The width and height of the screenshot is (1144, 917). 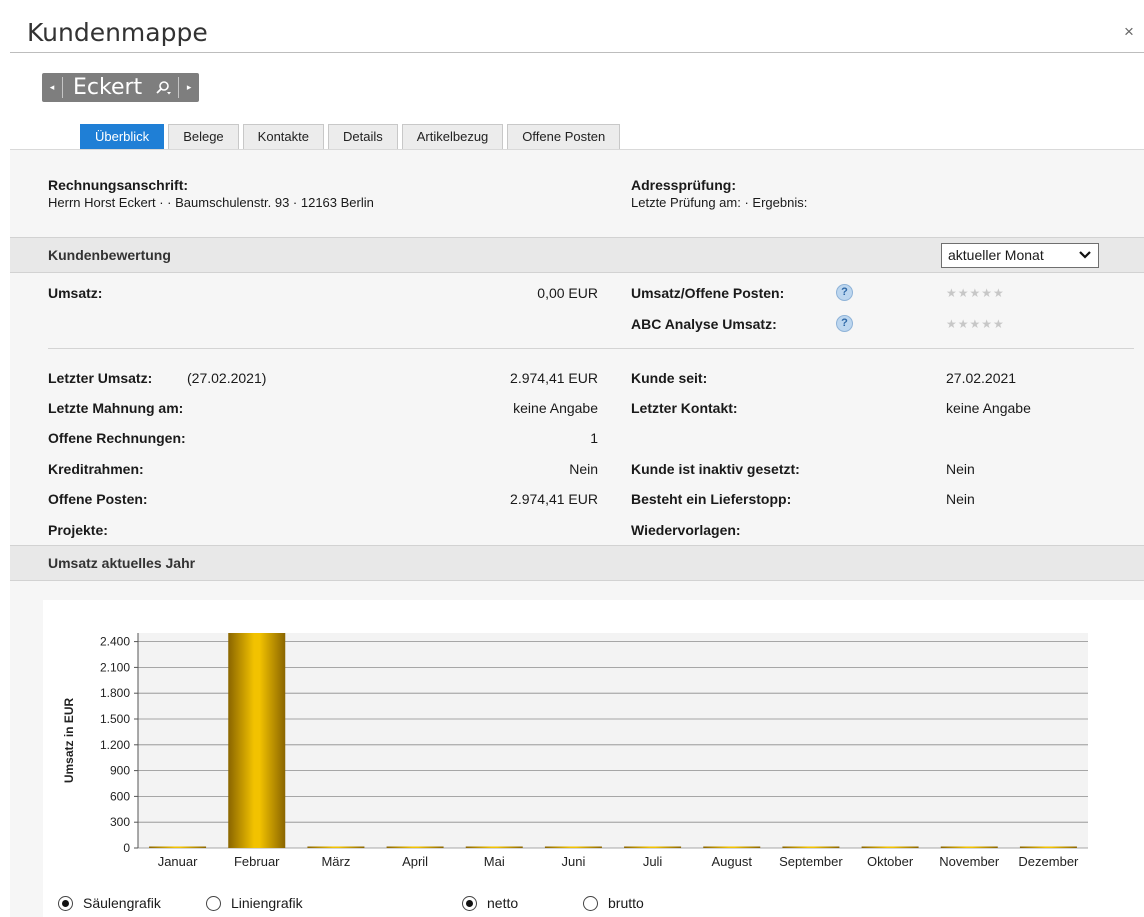 What do you see at coordinates (189, 87) in the screenshot?
I see `next-customer-button: ▸` at bounding box center [189, 87].